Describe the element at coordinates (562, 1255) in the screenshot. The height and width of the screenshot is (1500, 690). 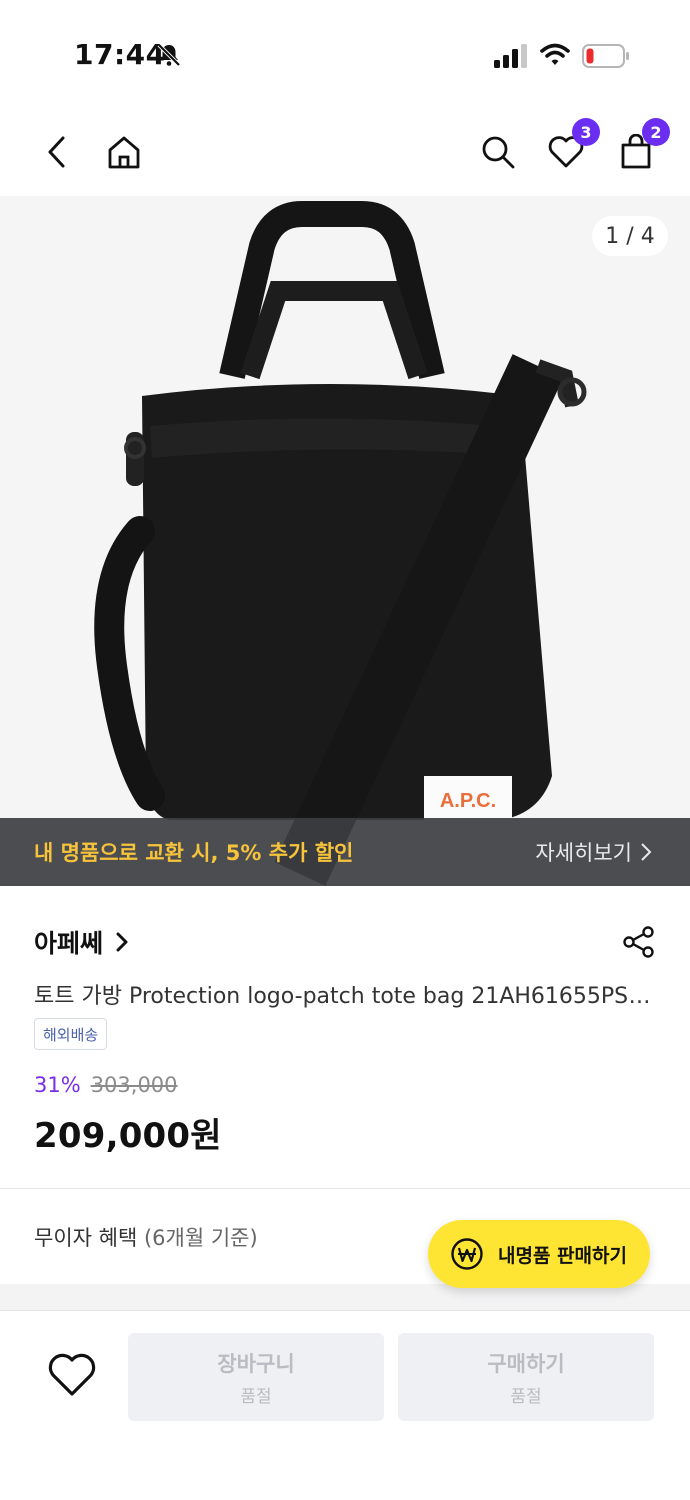
I see `sell-button-label: 내명품 판매하기` at that location.